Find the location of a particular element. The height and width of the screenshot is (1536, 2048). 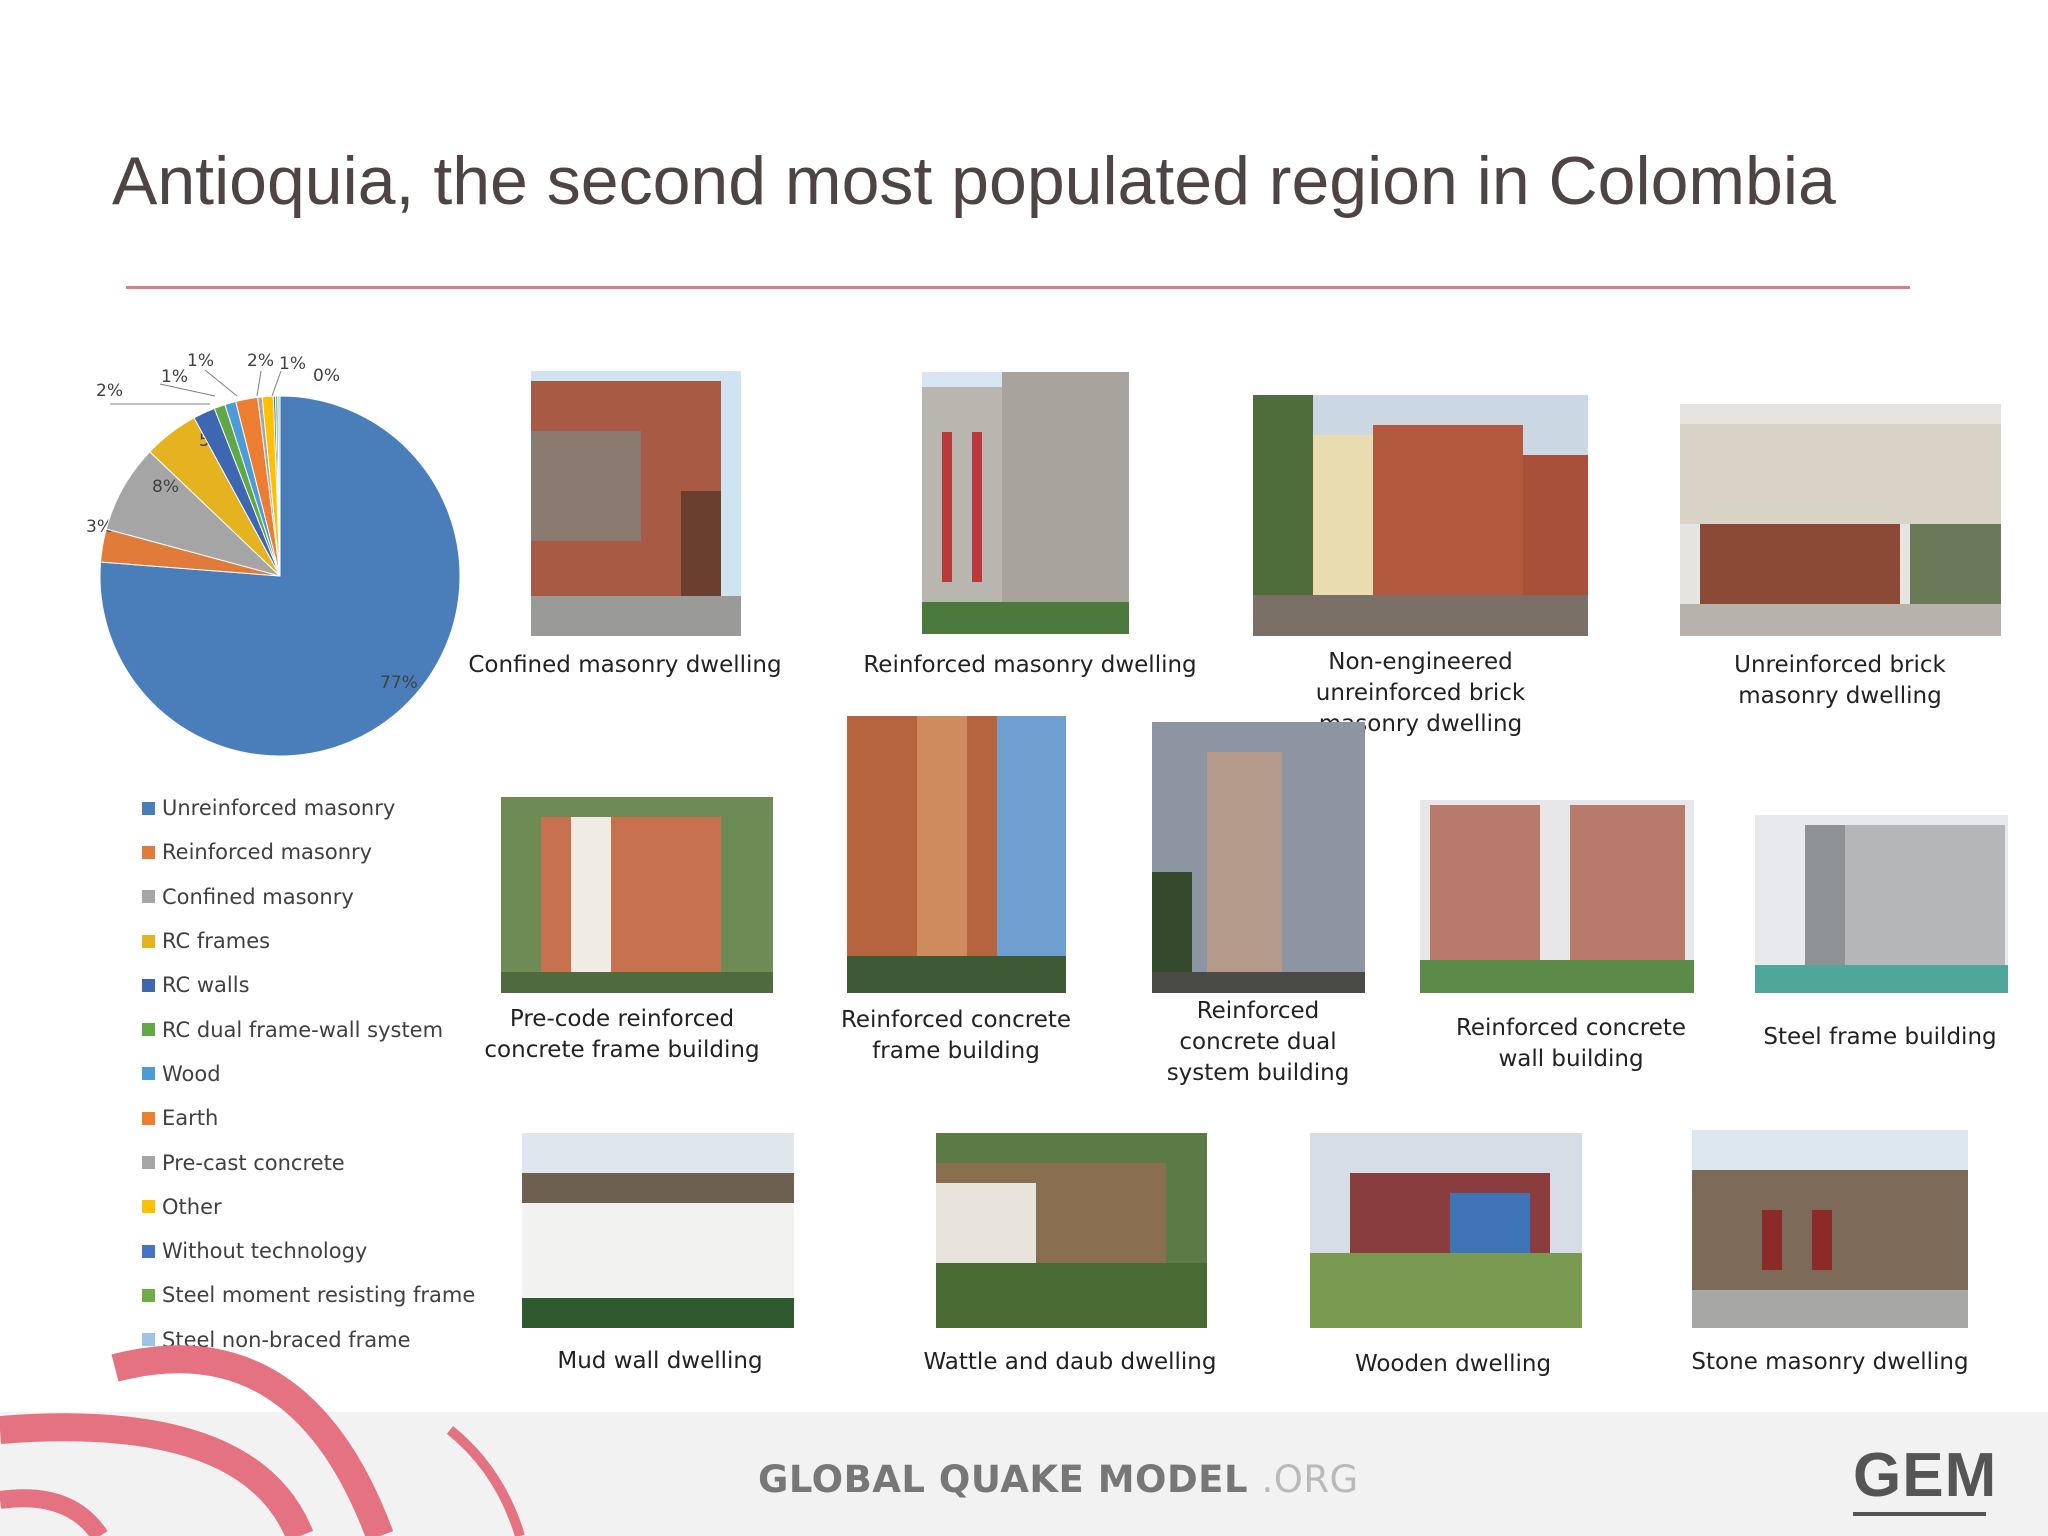

legend-label: Reinforced masonry is located at coordinates (267, 852).